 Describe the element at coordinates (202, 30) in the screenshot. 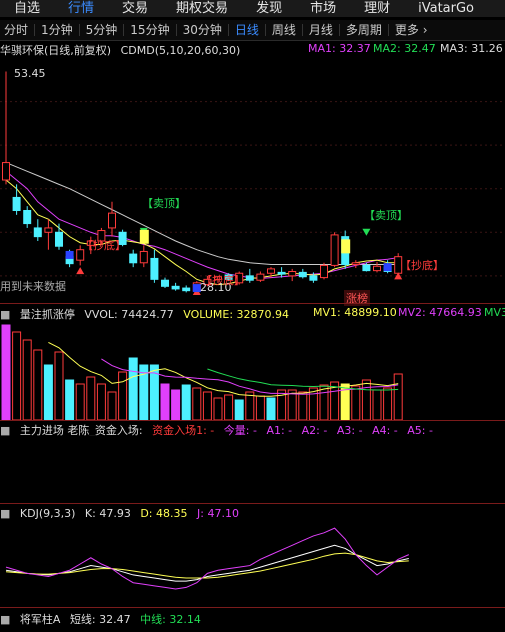

I see `period-tab-4: 30分钟` at that location.